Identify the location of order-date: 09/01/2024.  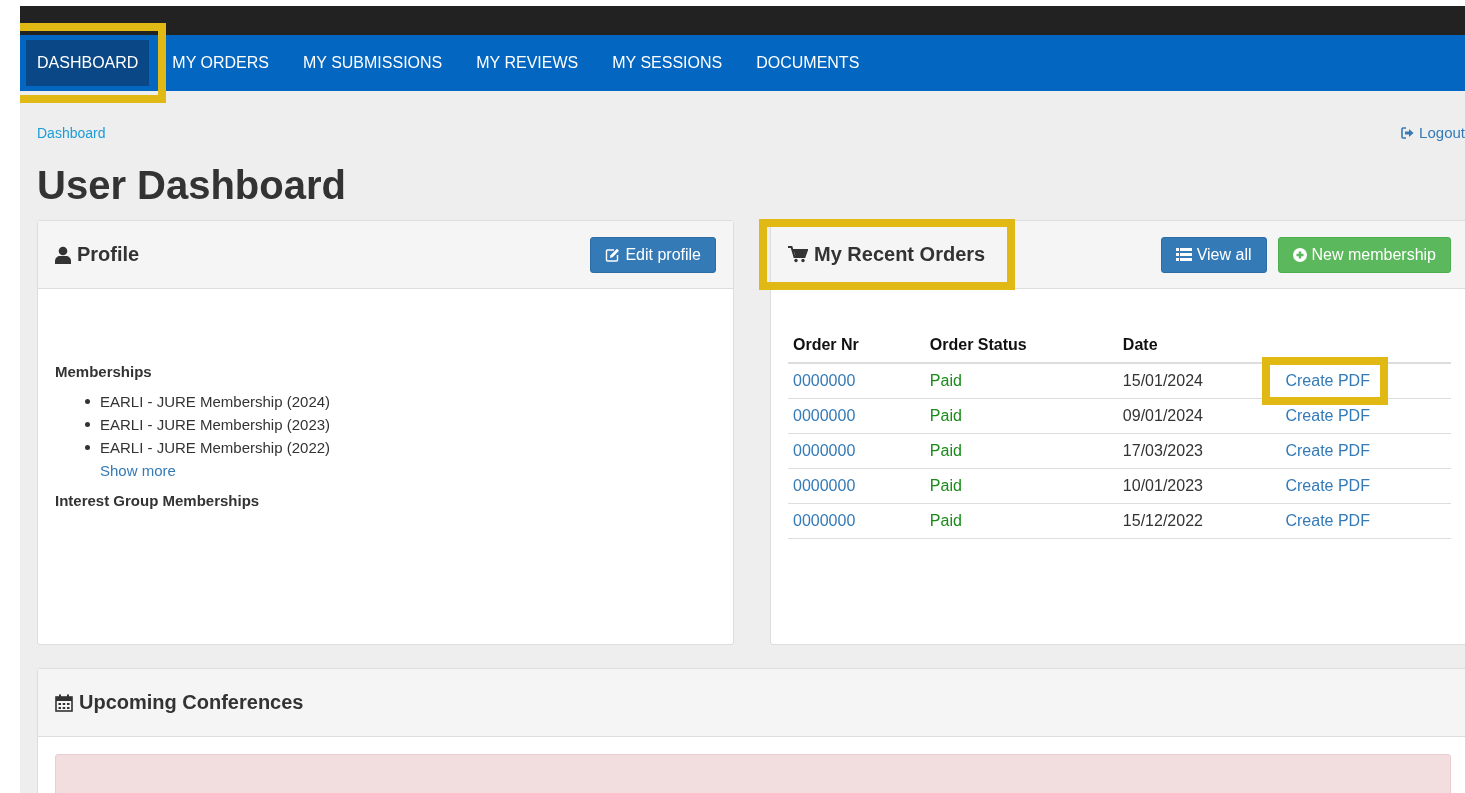
(1162, 415).